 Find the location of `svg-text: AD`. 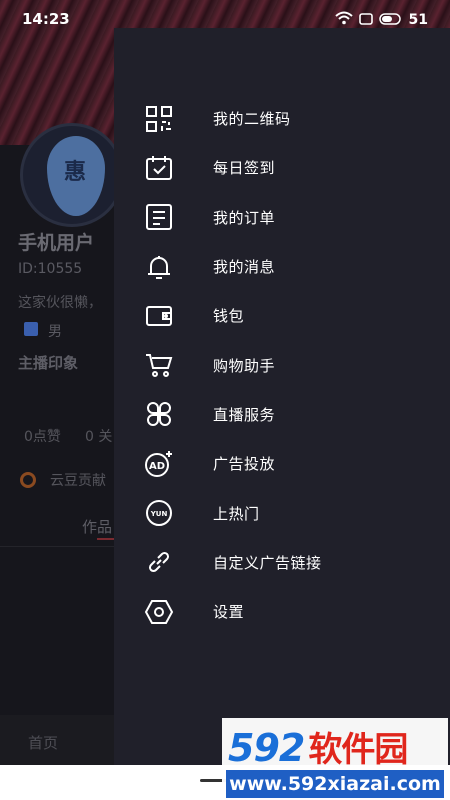

svg-text: AD is located at coordinates (157, 466).